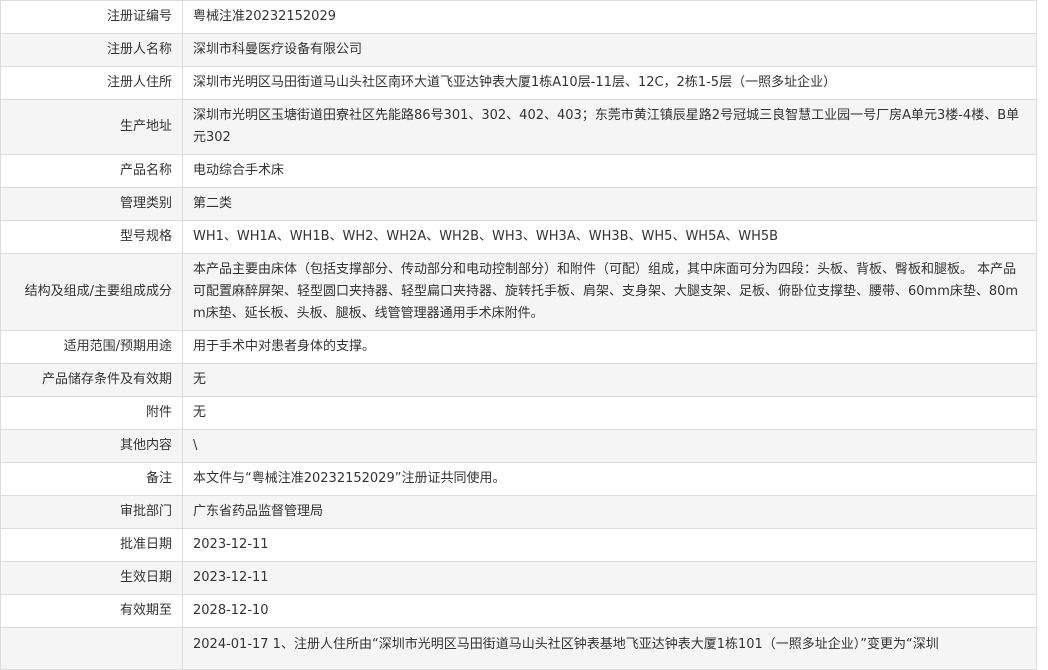 Image resolution: width=1048 pixels, height=670 pixels. I want to click on row-value: 粤械注准20232152029, so click(609, 17).